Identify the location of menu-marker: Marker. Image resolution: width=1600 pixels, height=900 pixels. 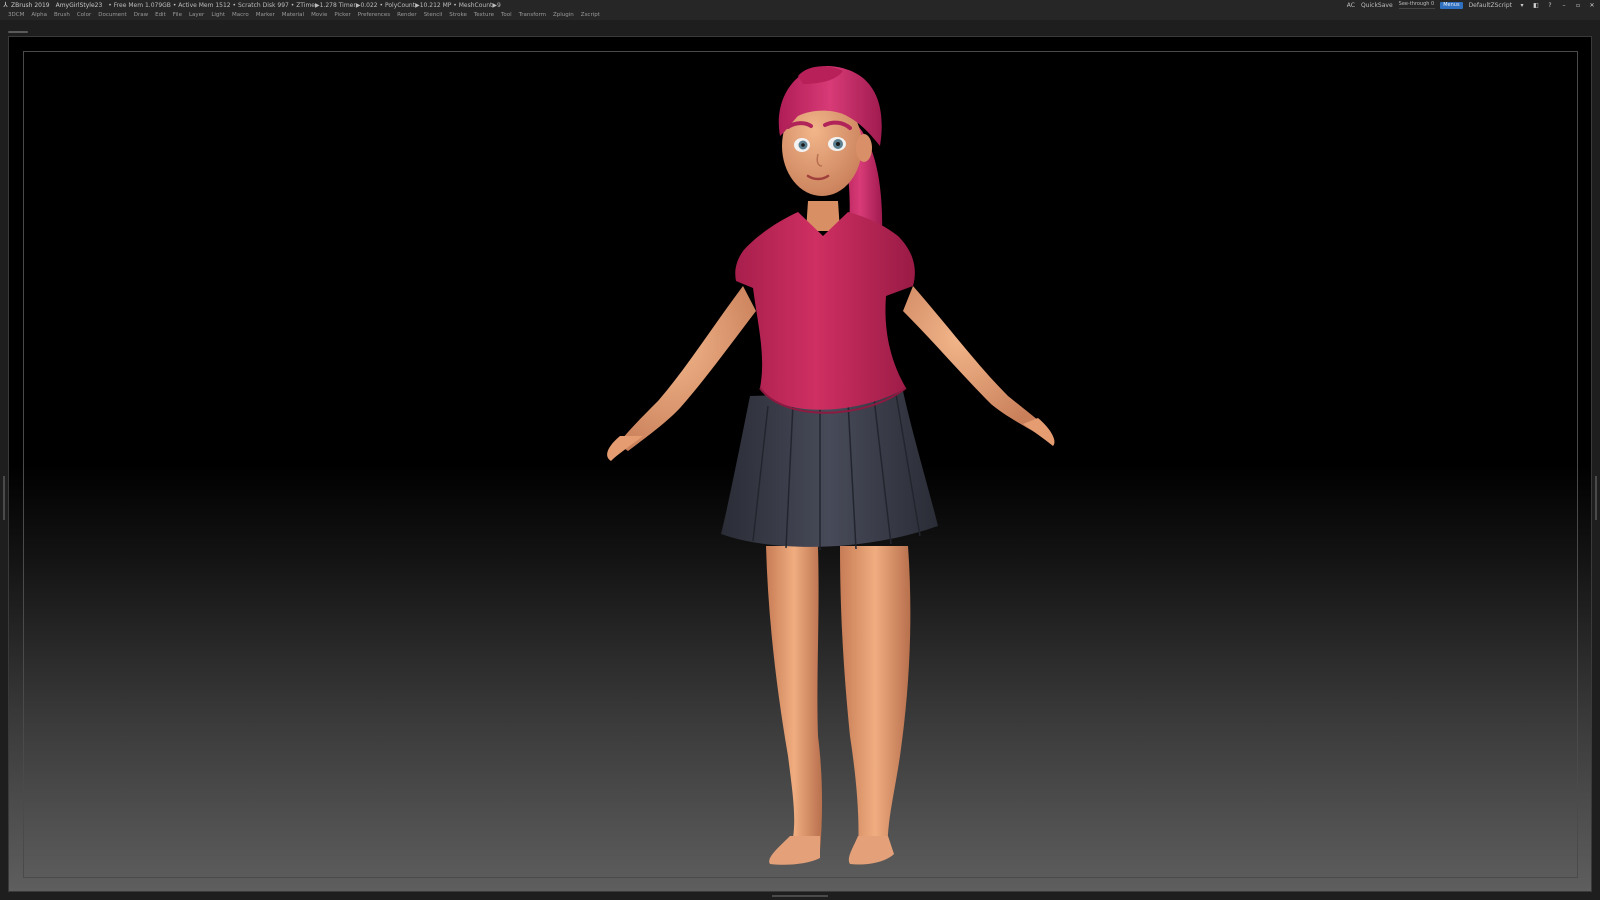
(265, 15).